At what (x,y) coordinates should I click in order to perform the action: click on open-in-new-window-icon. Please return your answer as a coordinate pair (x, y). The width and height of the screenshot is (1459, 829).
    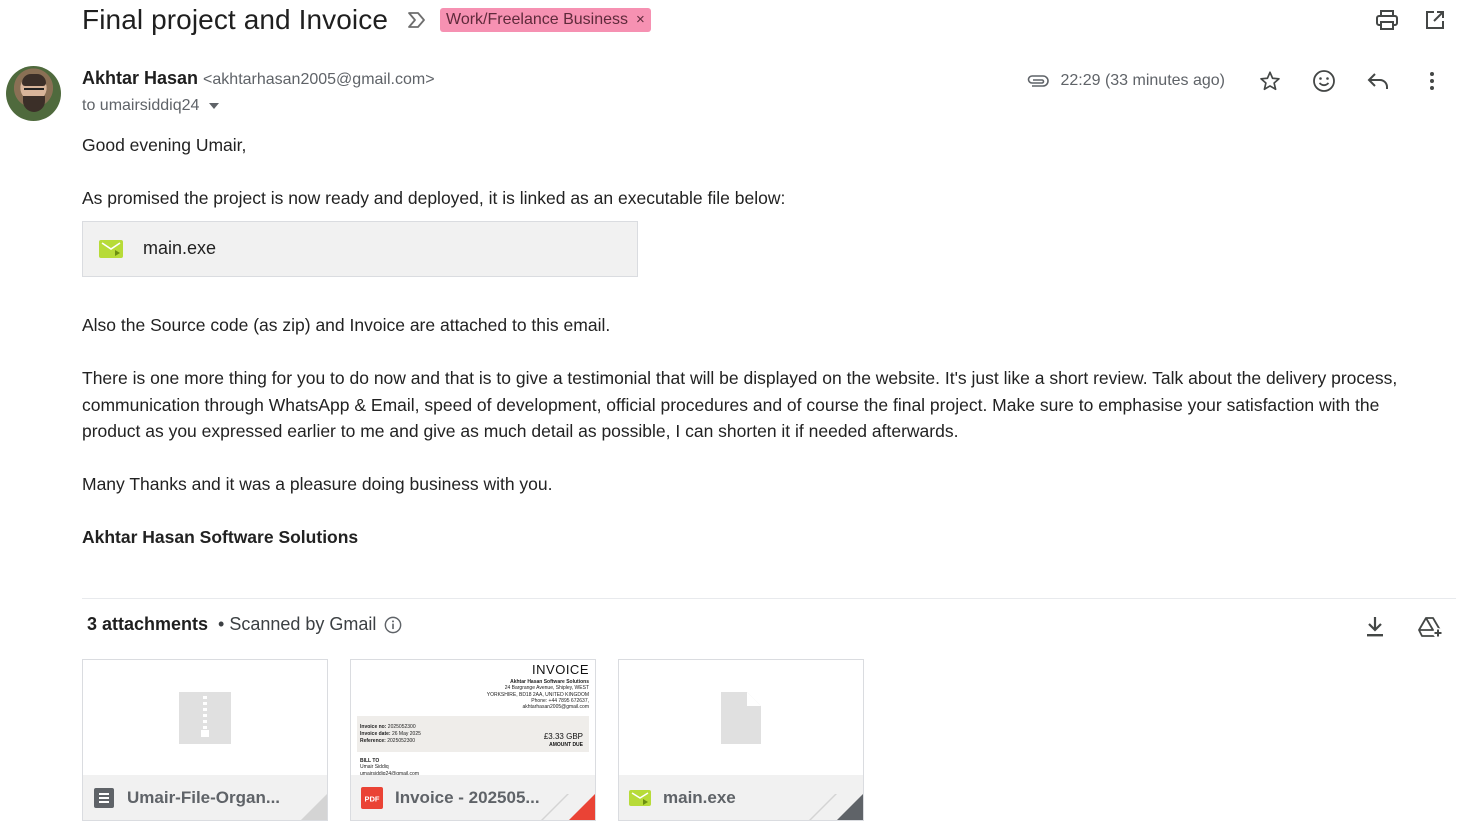
    Looking at the image, I should click on (1435, 20).